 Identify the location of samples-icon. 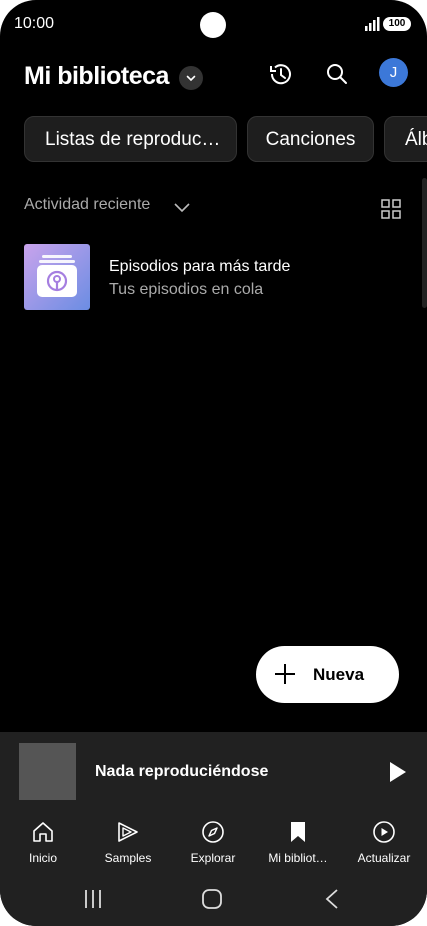
(128, 832).